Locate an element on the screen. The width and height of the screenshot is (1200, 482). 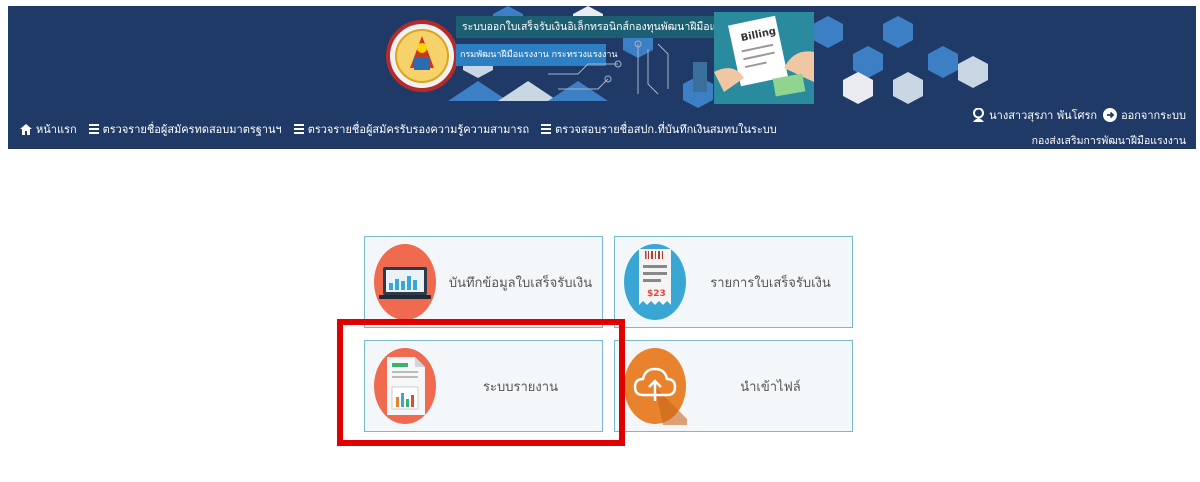
card-record-receipt-label: บันทึกข้อมูลใบเสร็จรับเงิน is located at coordinates (520, 283).